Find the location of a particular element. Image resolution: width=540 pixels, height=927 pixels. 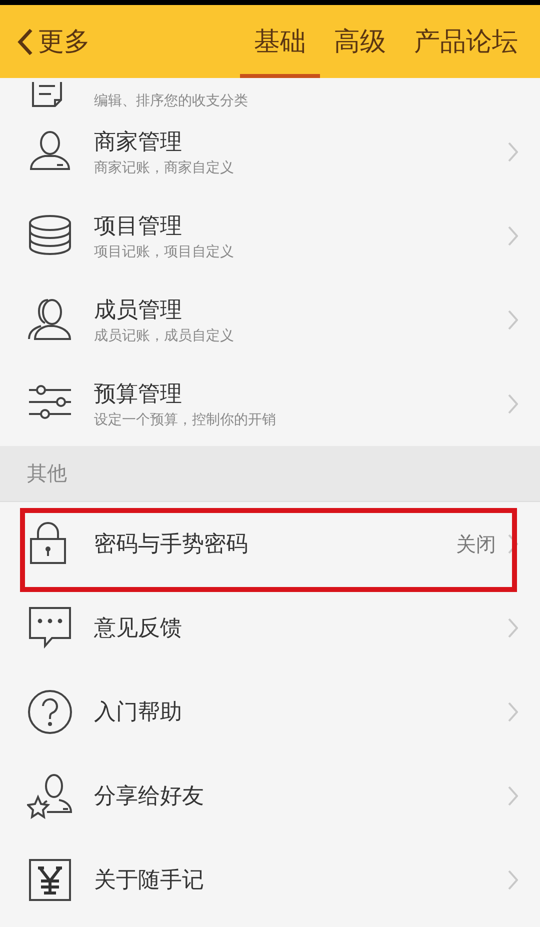

menu-row: 分享给好友 is located at coordinates (270, 796).